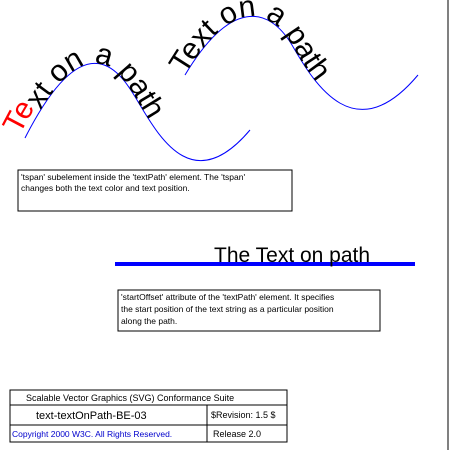  Describe the element at coordinates (237, 434) in the screenshot. I see `footer-release: Release 2.0` at that location.